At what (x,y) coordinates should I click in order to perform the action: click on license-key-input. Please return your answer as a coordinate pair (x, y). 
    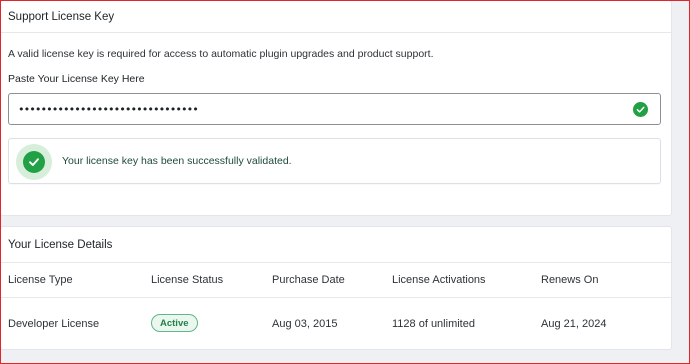
    Looking at the image, I should click on (334, 109).